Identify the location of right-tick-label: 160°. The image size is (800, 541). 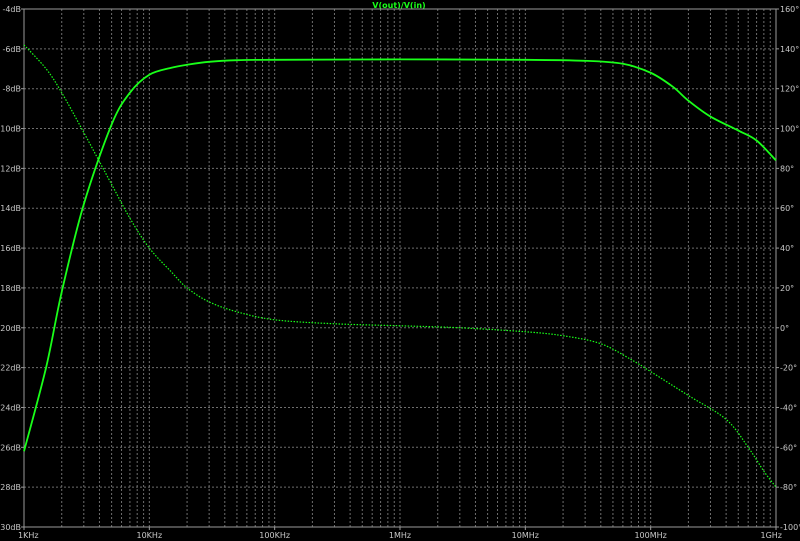
(789, 9).